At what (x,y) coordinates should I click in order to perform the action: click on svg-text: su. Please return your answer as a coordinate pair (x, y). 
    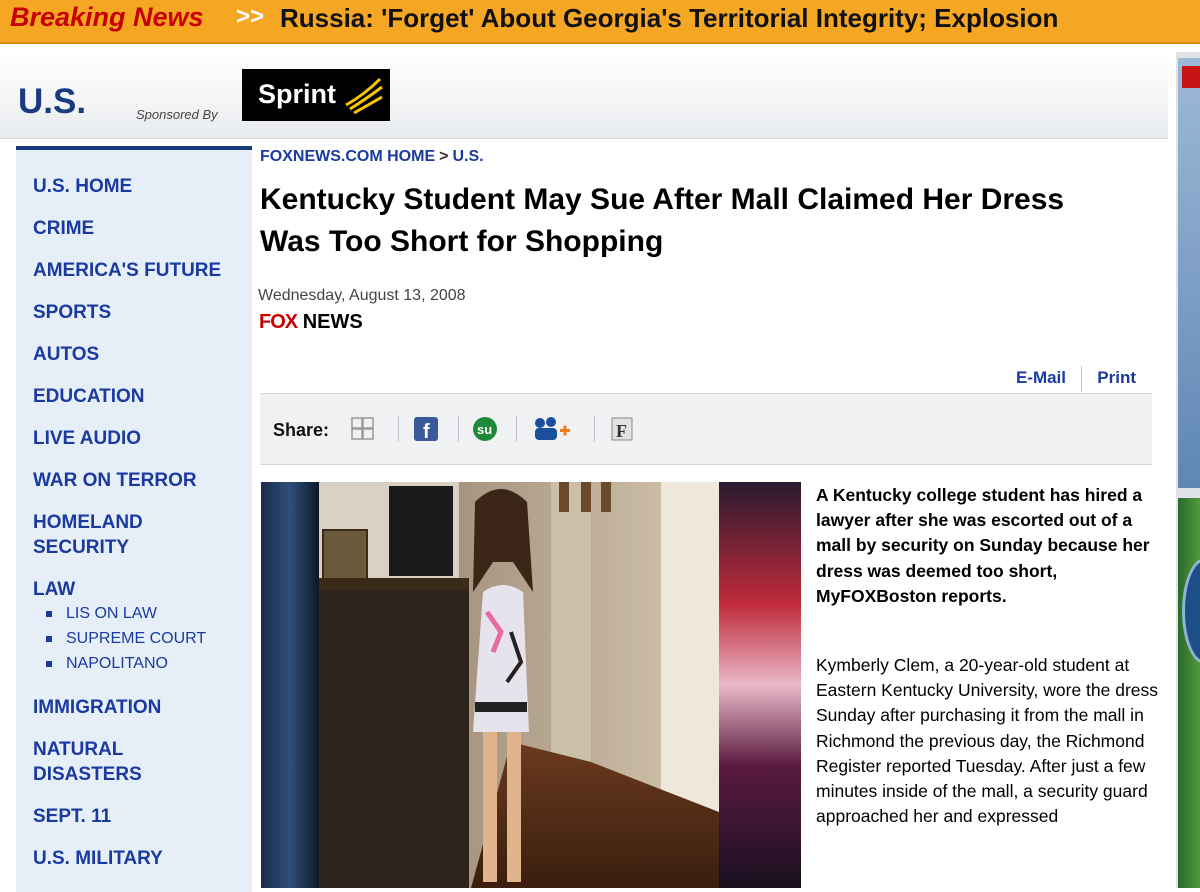
    Looking at the image, I should click on (484, 429).